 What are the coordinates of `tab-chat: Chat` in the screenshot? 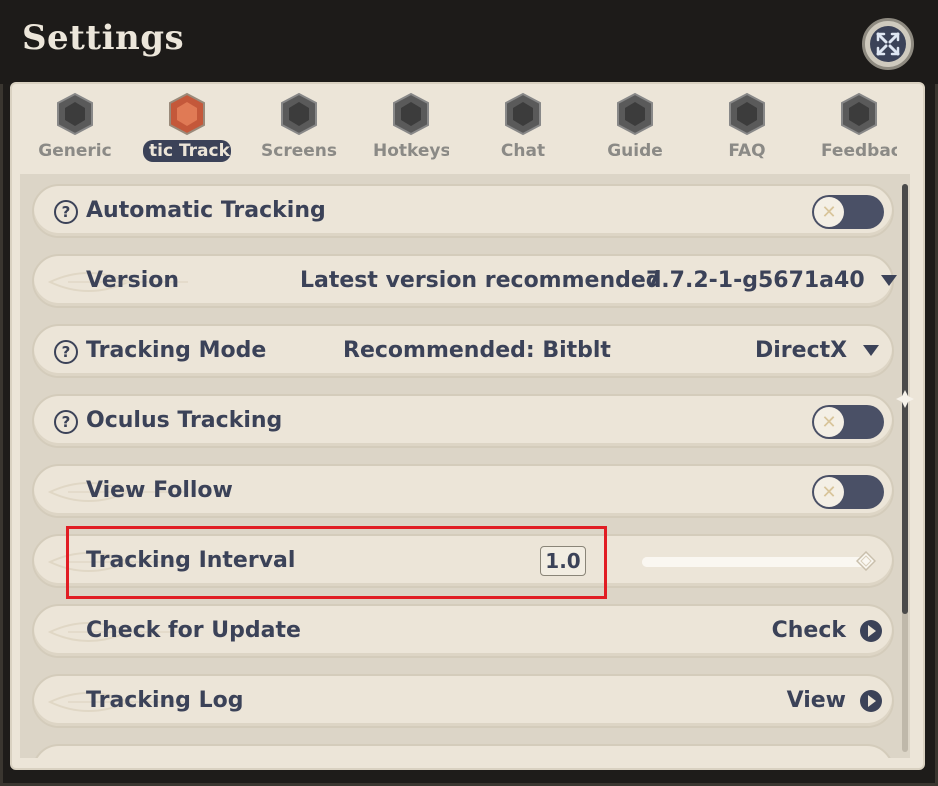 It's located at (523, 128).